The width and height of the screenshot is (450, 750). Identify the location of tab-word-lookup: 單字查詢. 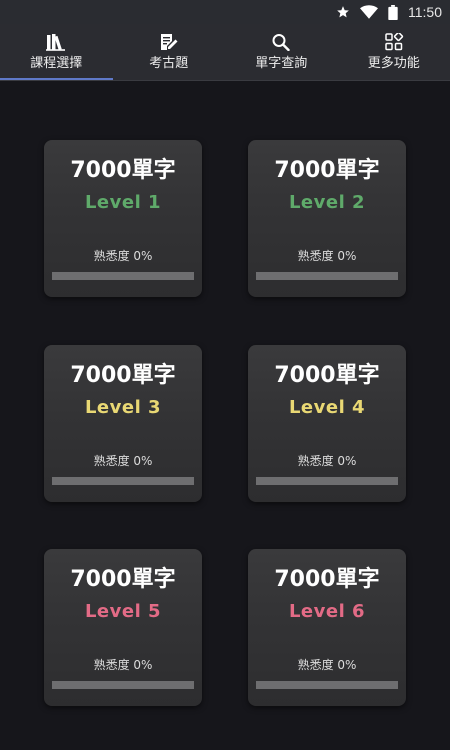
(281, 52).